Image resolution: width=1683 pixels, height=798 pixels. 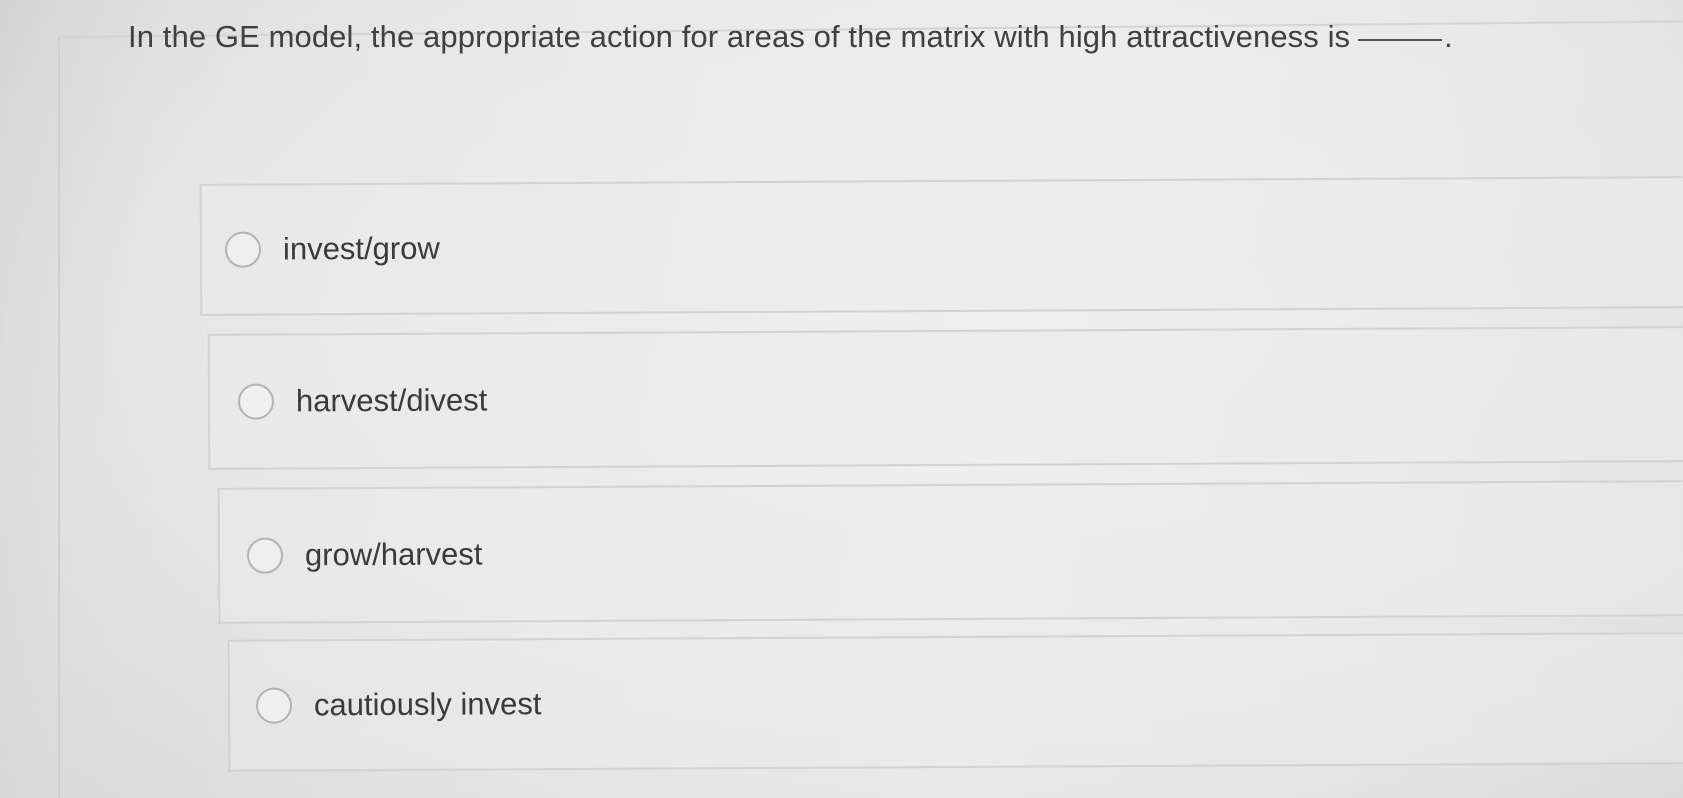 I want to click on answer-option-label: harvest/divest, so click(x=391, y=400).